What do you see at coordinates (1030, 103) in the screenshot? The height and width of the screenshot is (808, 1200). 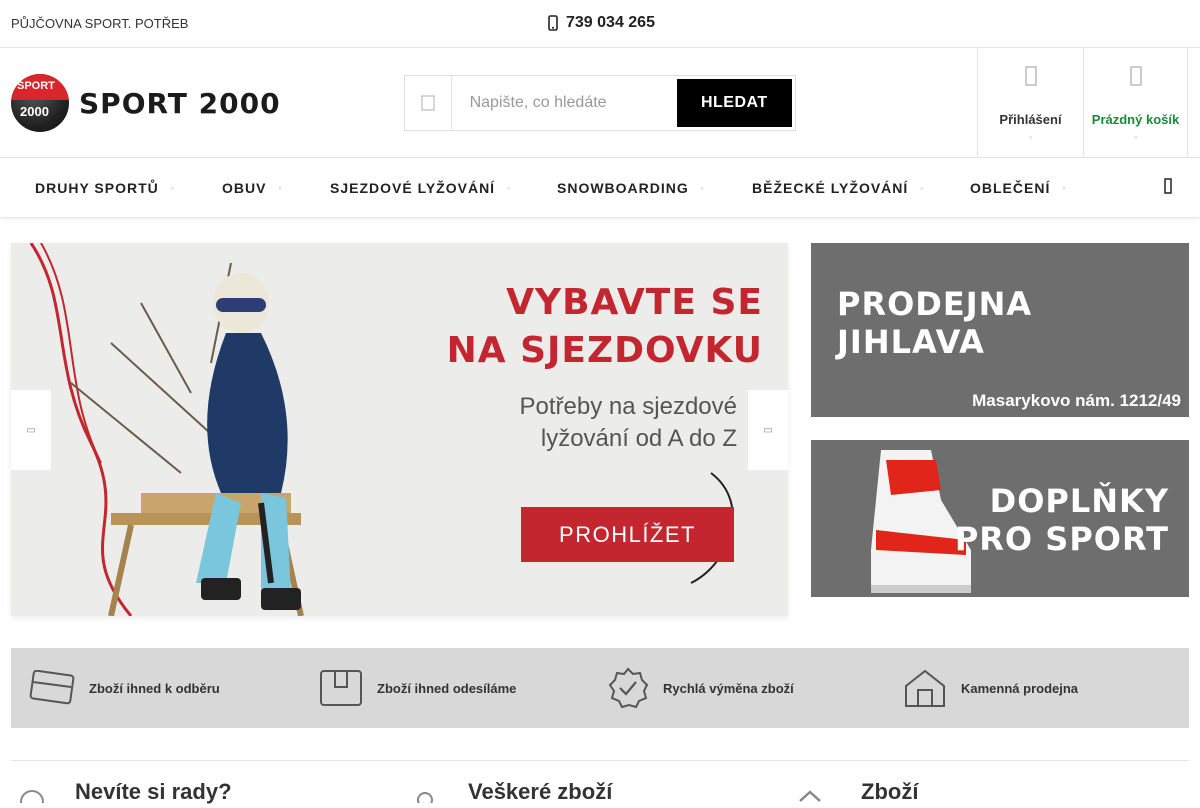 I see `login-button: Přihlášení ▫` at bounding box center [1030, 103].